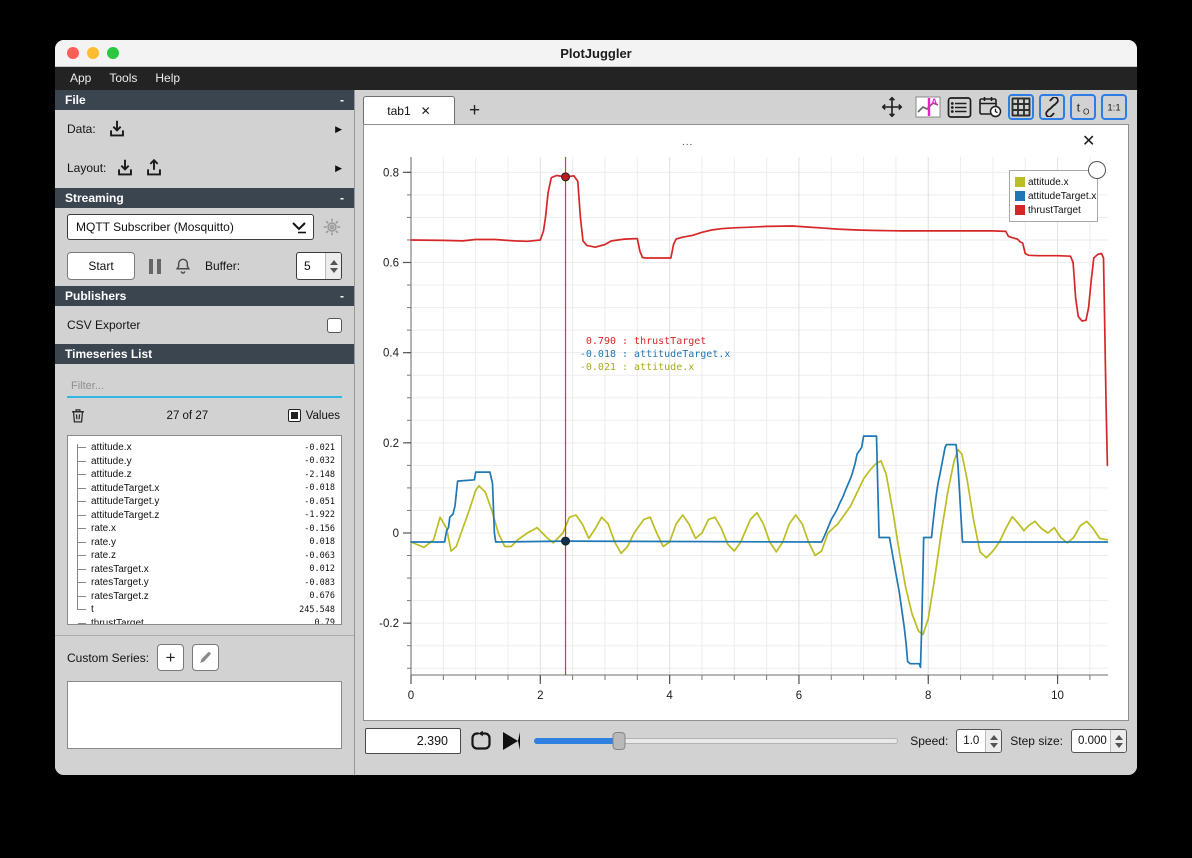 The image size is (1192, 858). What do you see at coordinates (167, 78) in the screenshot?
I see `menu-help: Help` at bounding box center [167, 78].